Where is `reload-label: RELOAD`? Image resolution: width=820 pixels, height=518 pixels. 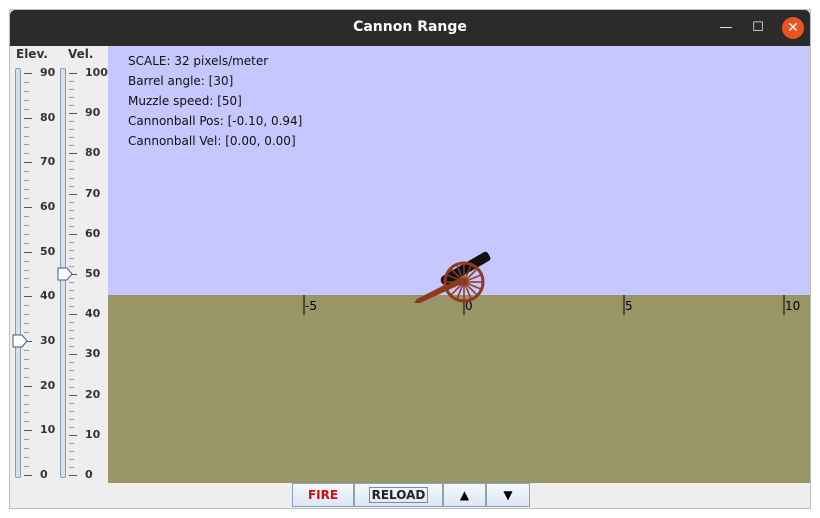
reload-label: RELOAD is located at coordinates (398, 495).